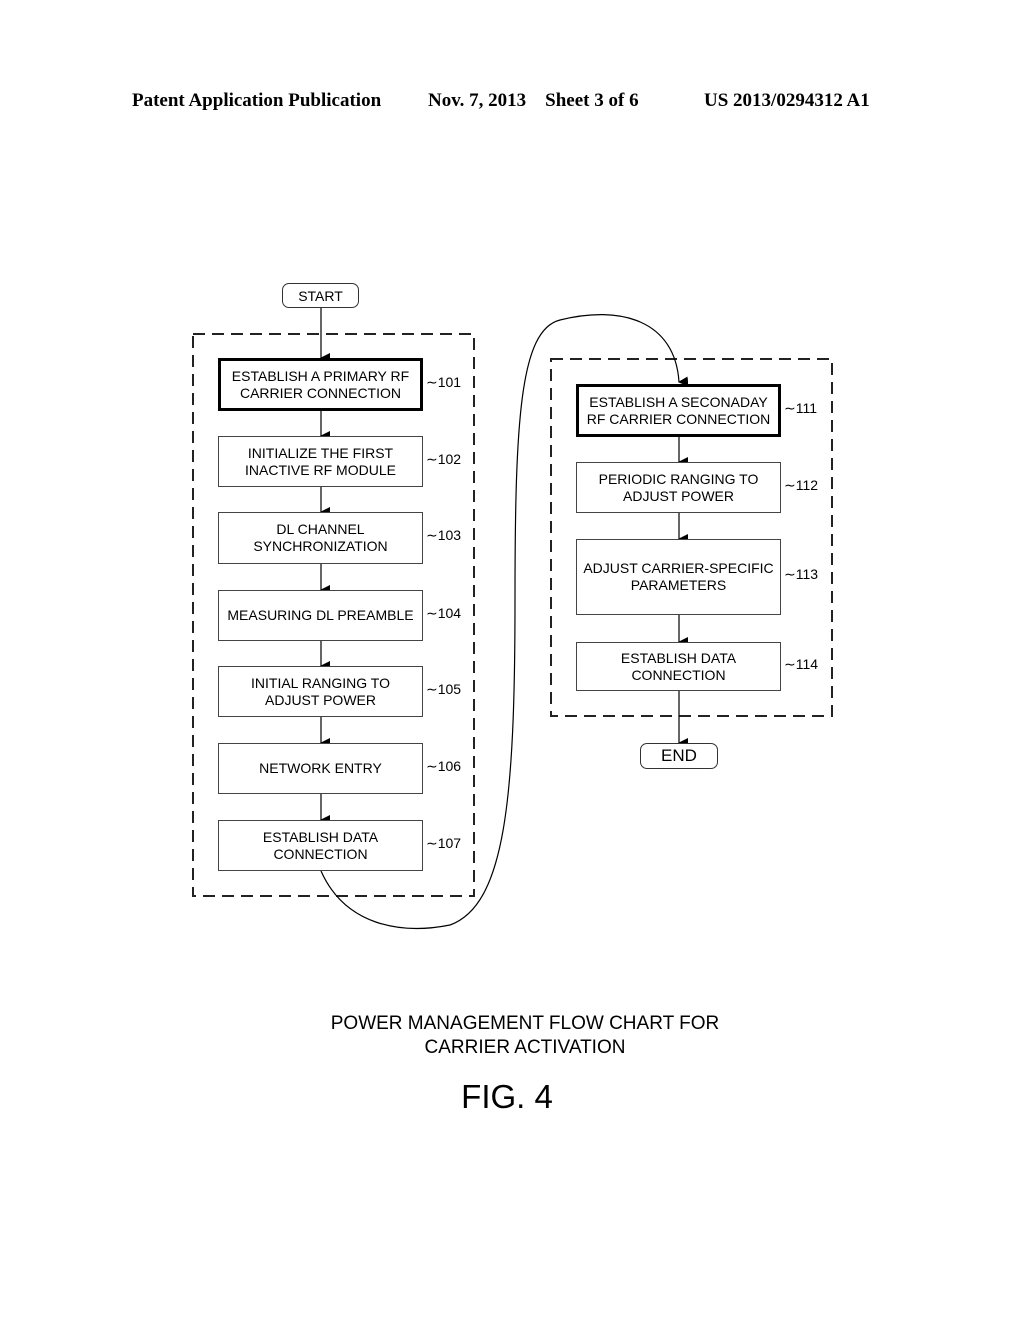 The width and height of the screenshot is (1024, 1320). What do you see at coordinates (801, 407) in the screenshot?
I see `reference-numeral: ∼111` at bounding box center [801, 407].